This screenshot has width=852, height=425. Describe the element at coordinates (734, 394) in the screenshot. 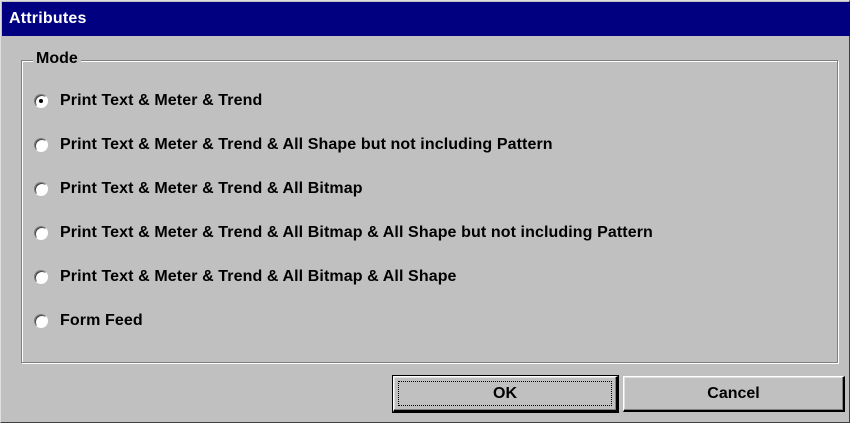

I see `cancel-button: Cancel` at that location.